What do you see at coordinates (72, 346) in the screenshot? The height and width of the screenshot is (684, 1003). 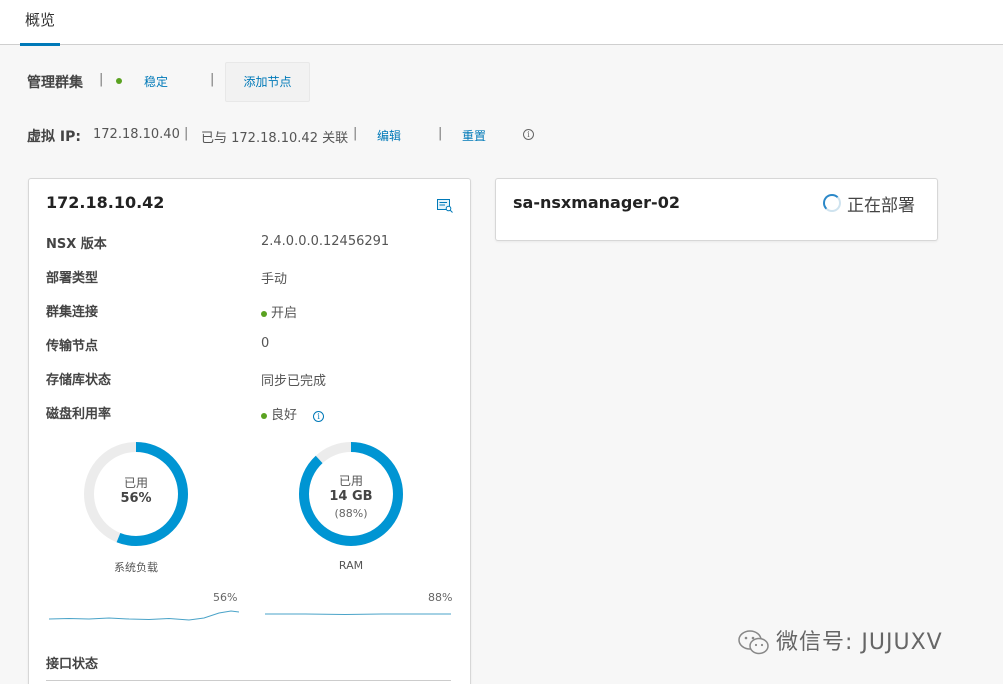 I see `prop-label-transport-nodes: 传输节点` at bounding box center [72, 346].